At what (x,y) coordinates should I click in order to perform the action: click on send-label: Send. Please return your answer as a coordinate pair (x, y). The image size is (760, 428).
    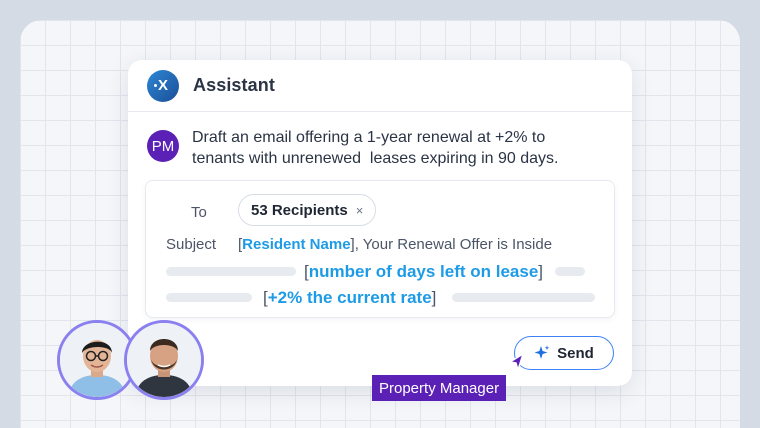
    Looking at the image, I should click on (575, 353).